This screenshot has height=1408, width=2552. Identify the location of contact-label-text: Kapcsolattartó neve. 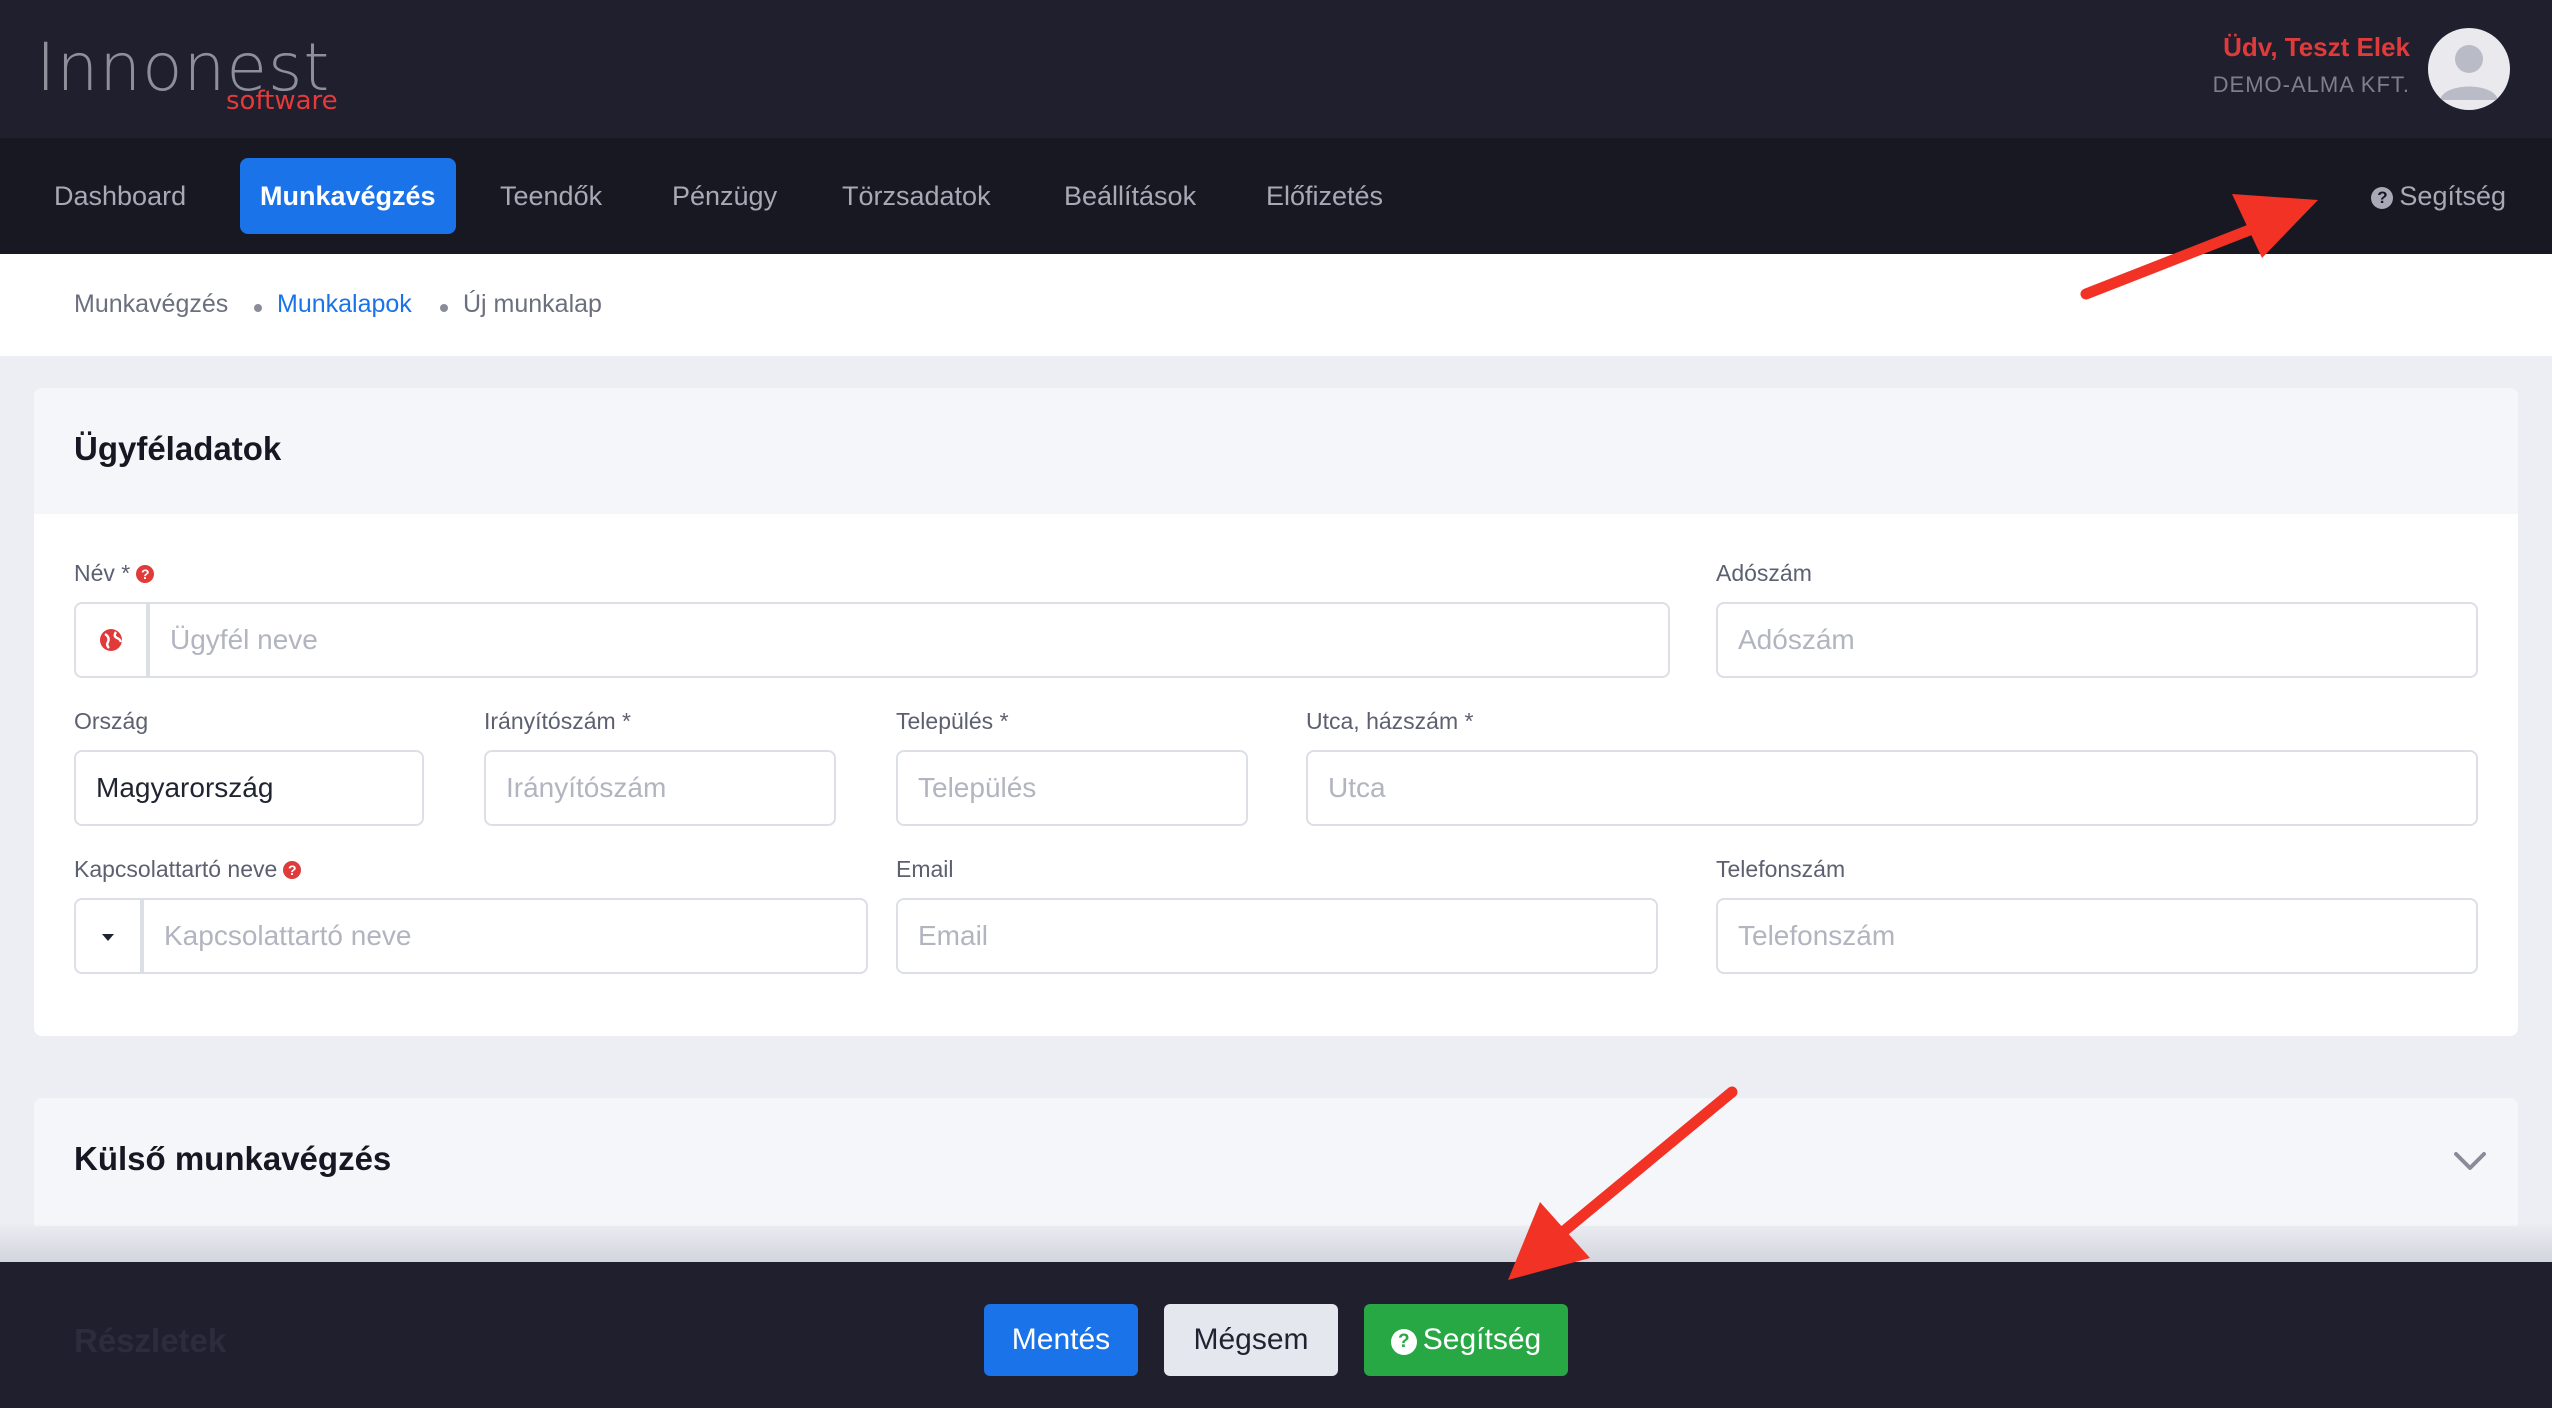
(176, 869).